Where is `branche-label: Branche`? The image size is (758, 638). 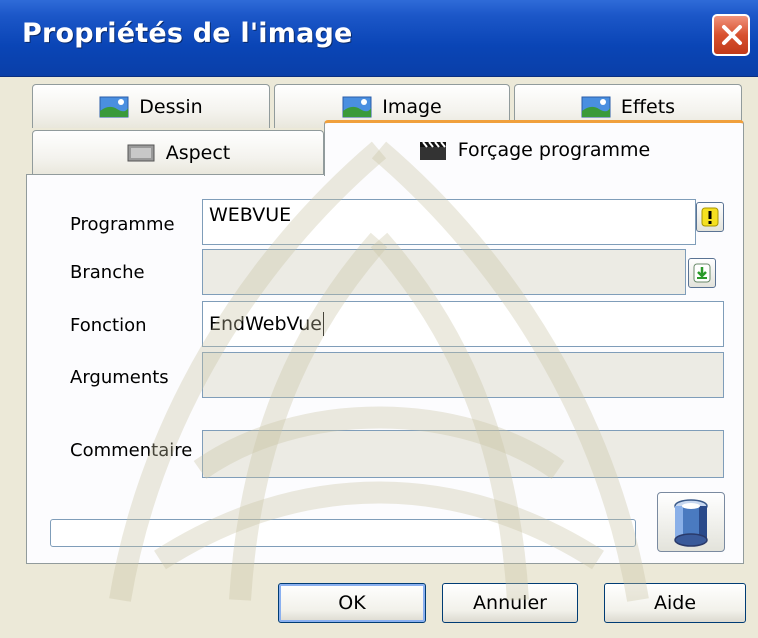
branche-label: Branche is located at coordinates (107, 272).